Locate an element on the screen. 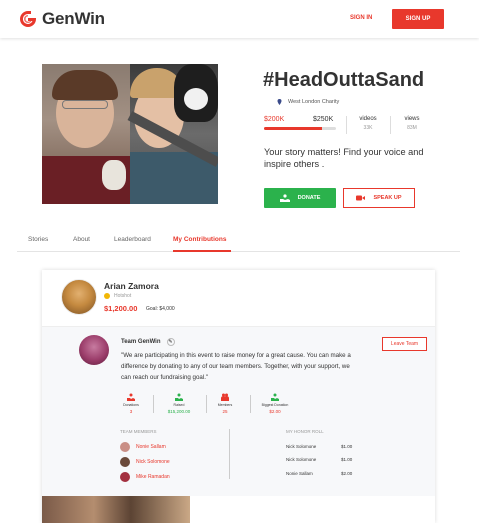 The width and height of the screenshot is (479, 523). person-hair is located at coordinates (85, 85).